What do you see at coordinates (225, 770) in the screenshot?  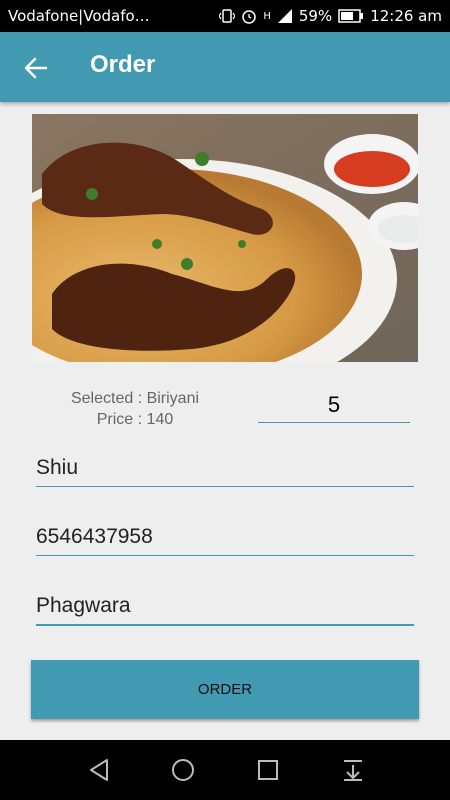 I see `navigation-bar` at bounding box center [225, 770].